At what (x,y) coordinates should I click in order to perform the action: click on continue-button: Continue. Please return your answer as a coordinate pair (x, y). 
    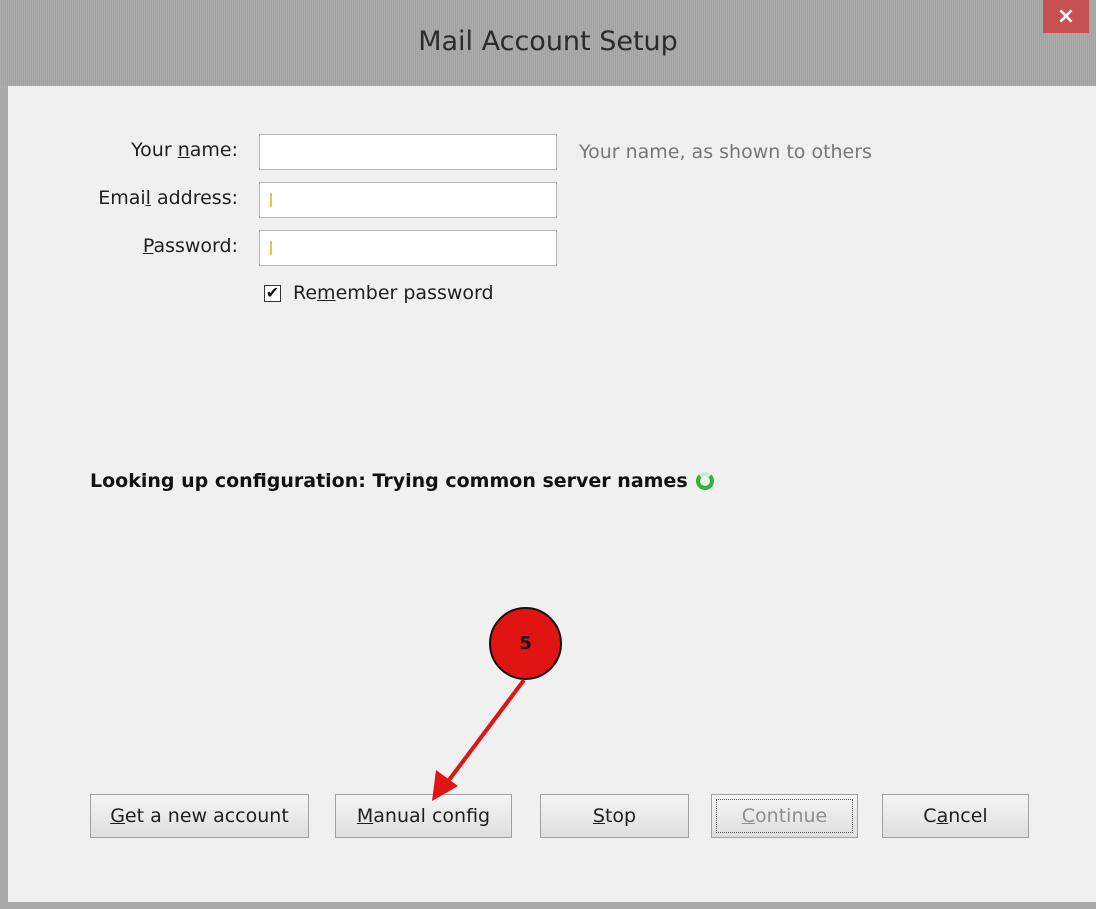
    Looking at the image, I should click on (784, 816).